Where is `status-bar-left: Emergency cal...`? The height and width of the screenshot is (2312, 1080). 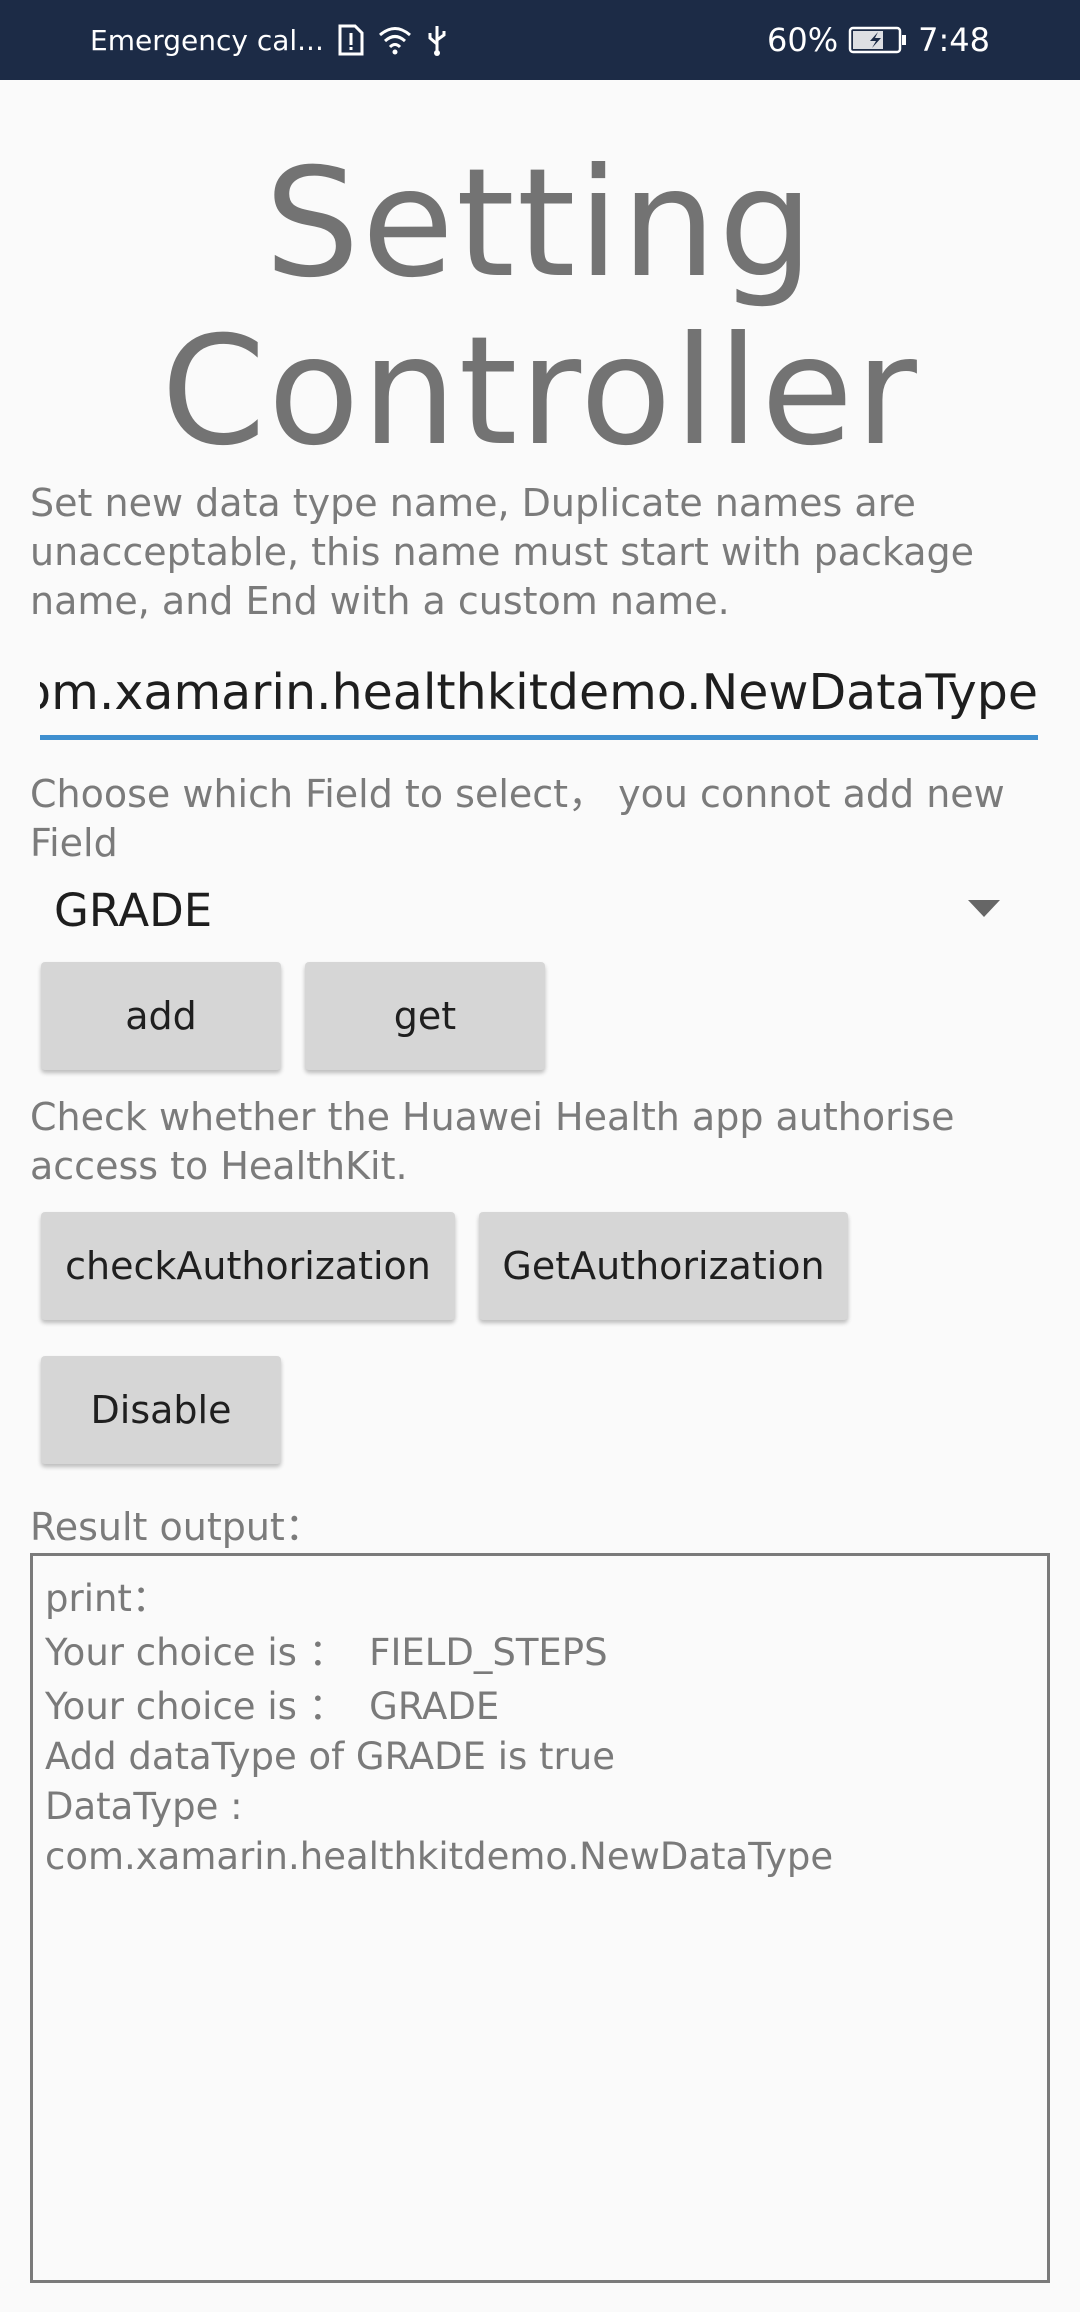
status-bar-left: Emergency cal... is located at coordinates (269, 40).